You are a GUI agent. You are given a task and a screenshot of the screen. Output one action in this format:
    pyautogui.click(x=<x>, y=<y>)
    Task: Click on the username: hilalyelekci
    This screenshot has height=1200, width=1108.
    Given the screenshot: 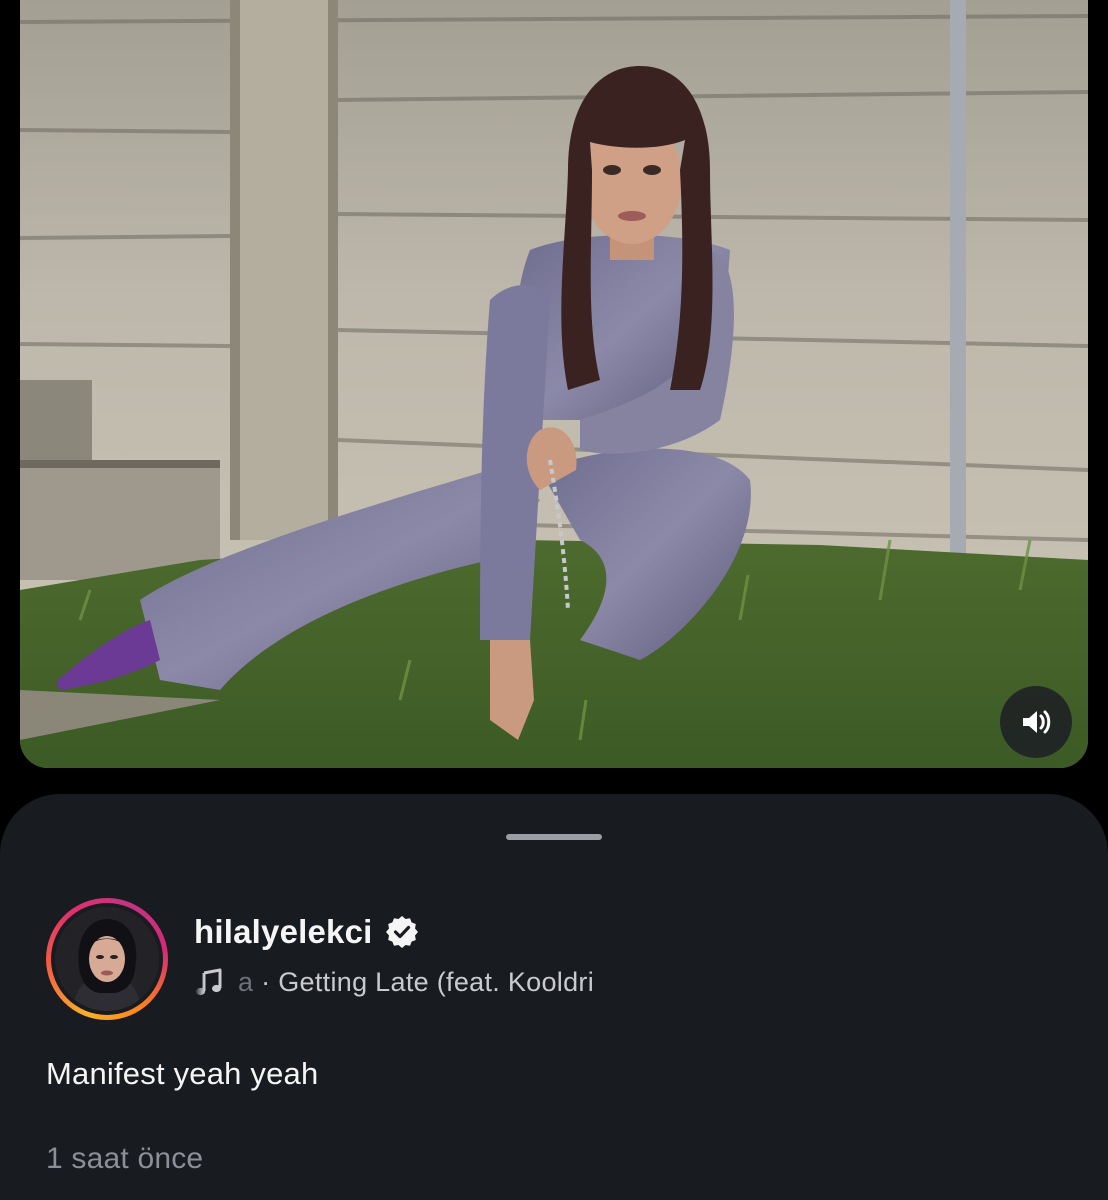 What is the action you would take?
    pyautogui.click(x=283, y=932)
    